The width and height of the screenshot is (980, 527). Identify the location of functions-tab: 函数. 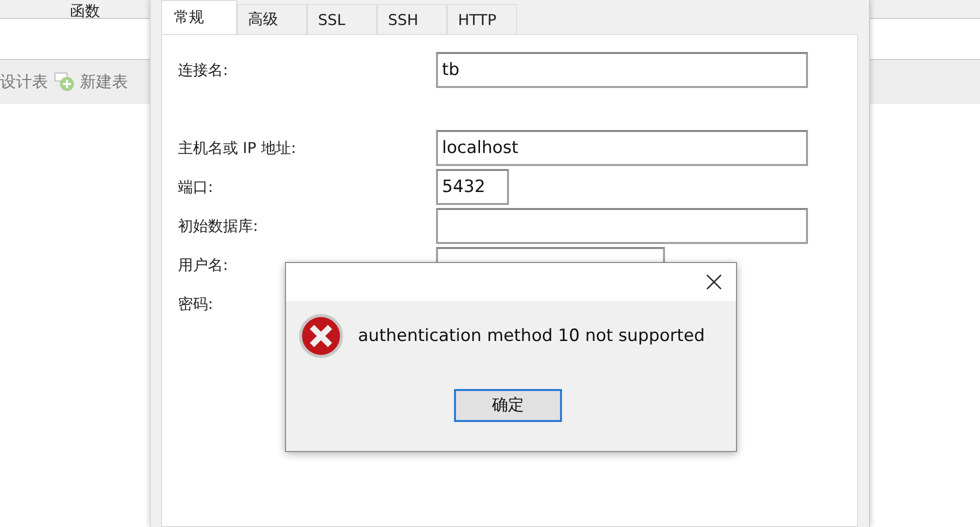
(85, 11).